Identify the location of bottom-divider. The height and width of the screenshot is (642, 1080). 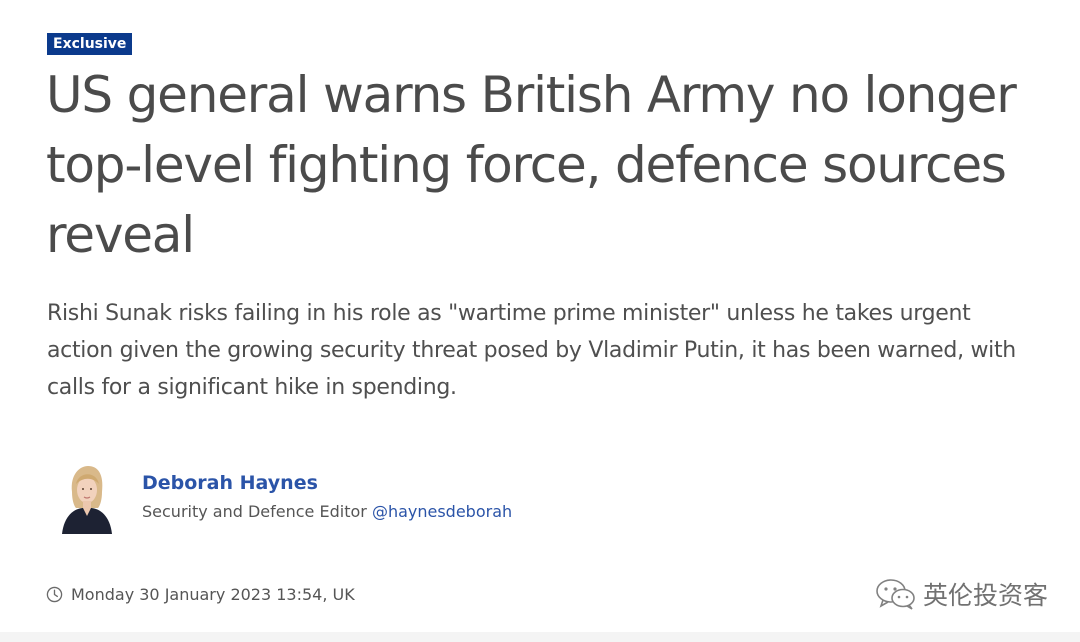
(540, 637).